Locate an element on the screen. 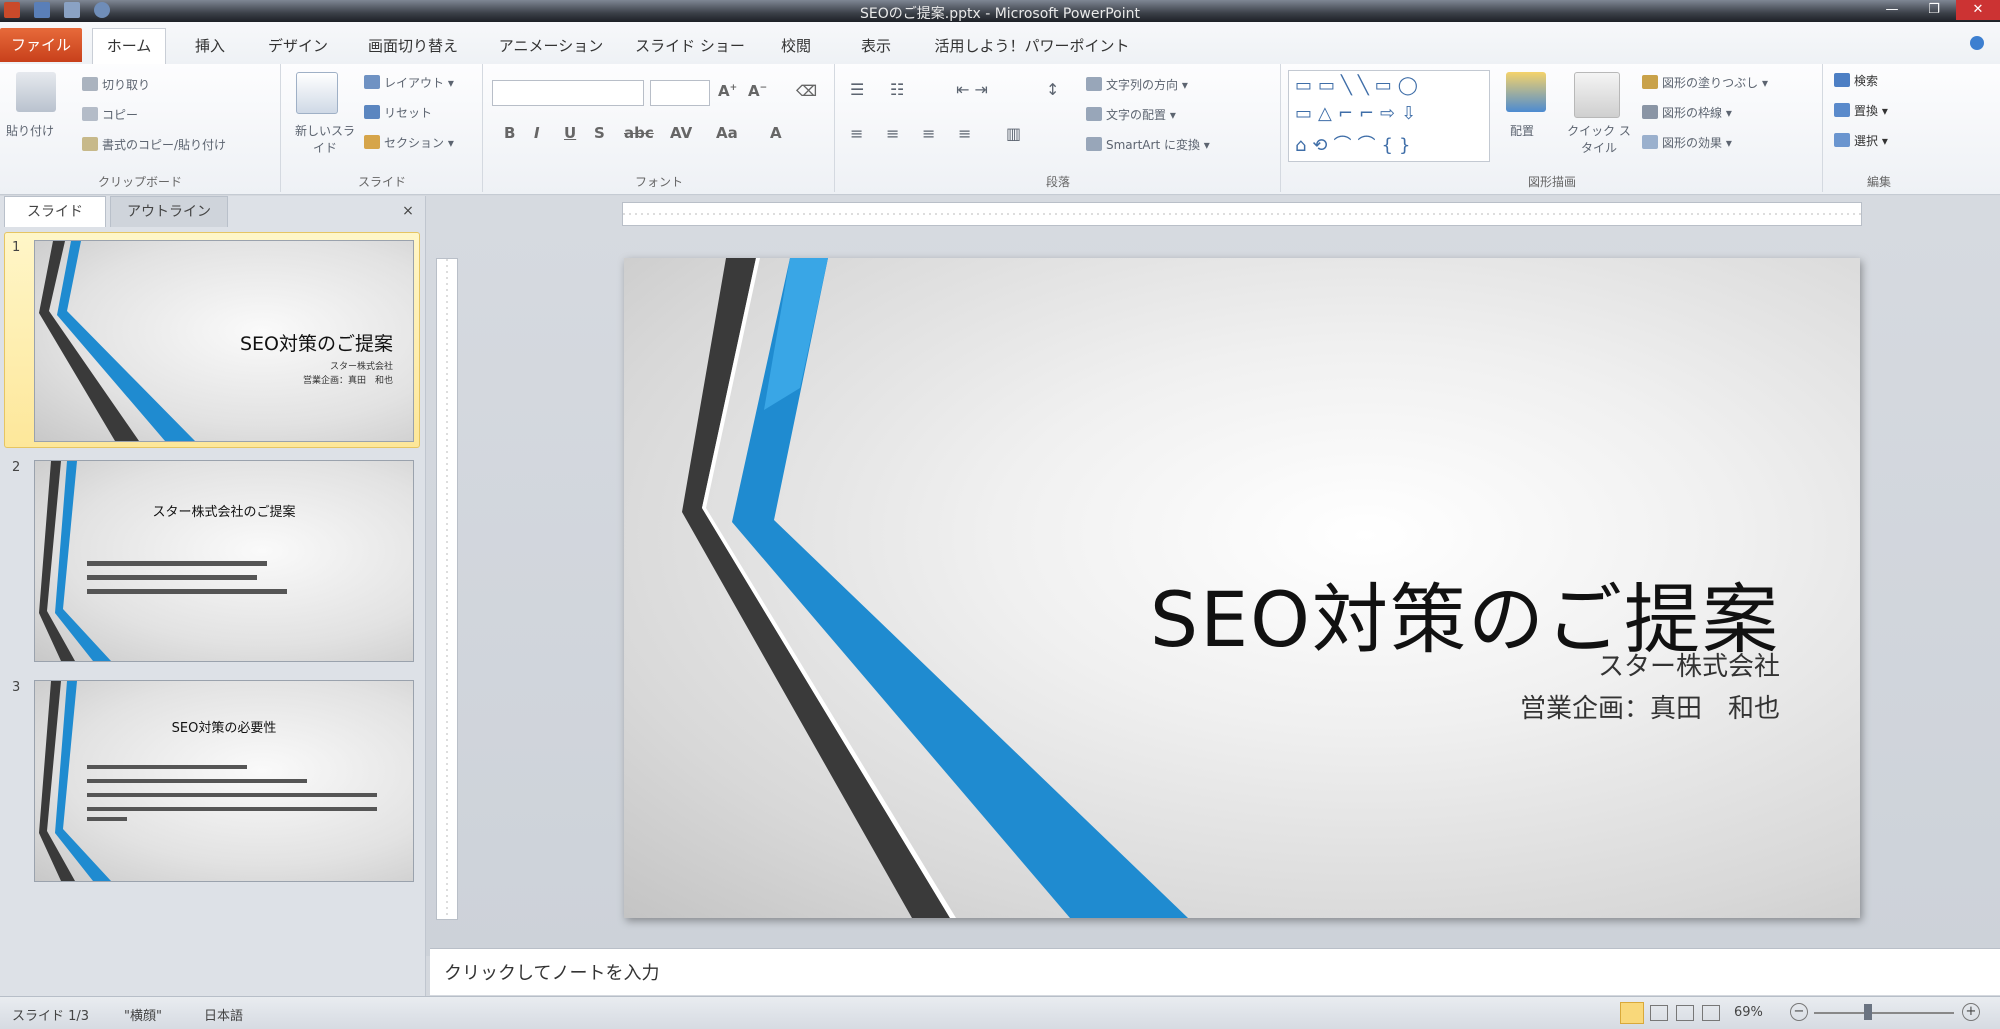  arrange-button: 配置 is located at coordinates (1522, 130).